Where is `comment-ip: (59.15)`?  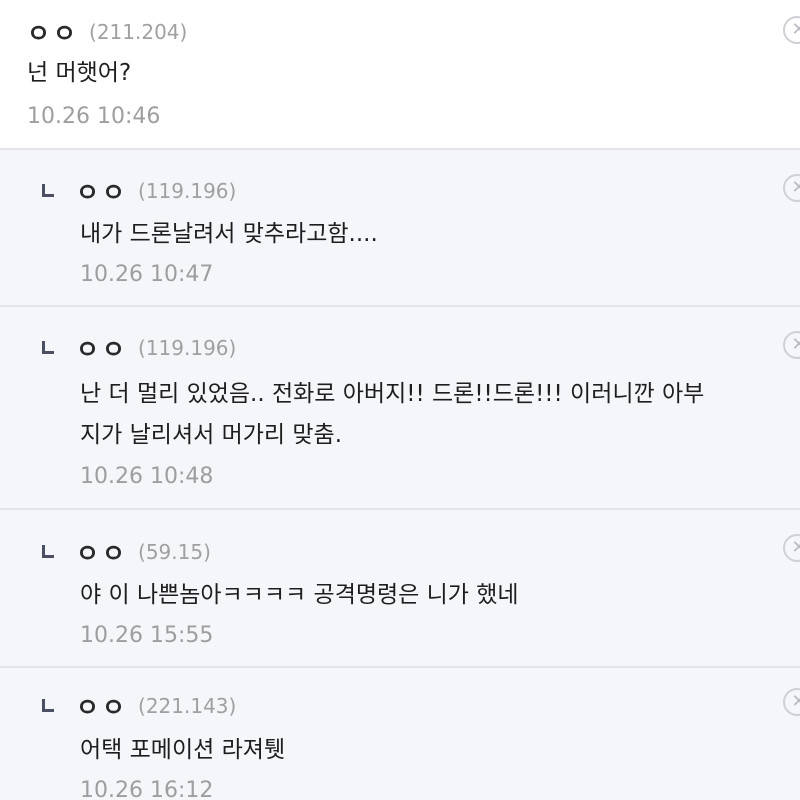
comment-ip: (59.15) is located at coordinates (174, 552).